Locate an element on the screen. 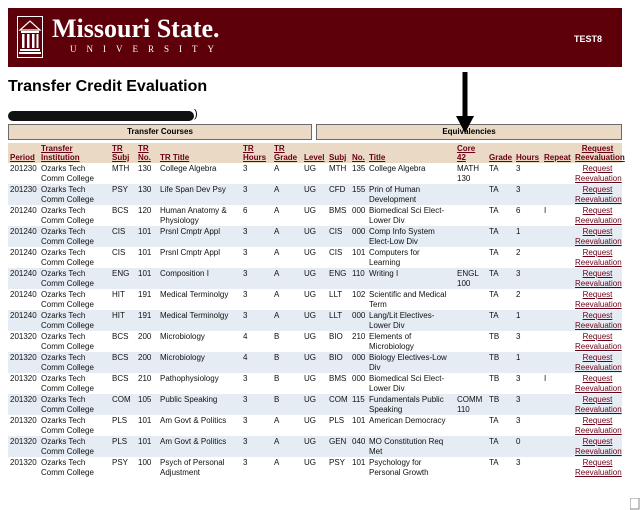 The height and width of the screenshot is (510, 640). col-tr-hours: TR Hours is located at coordinates (256, 153).